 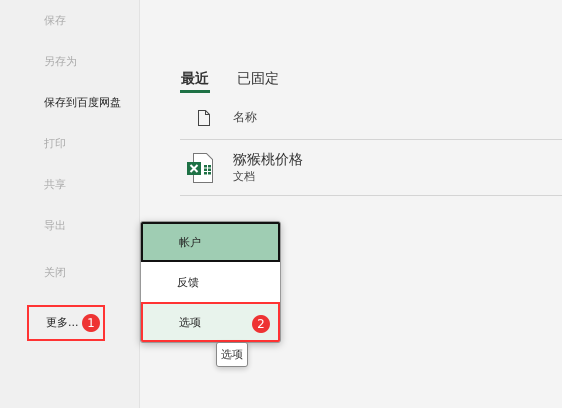 What do you see at coordinates (258, 81) in the screenshot?
I see `tab: 已固定` at bounding box center [258, 81].